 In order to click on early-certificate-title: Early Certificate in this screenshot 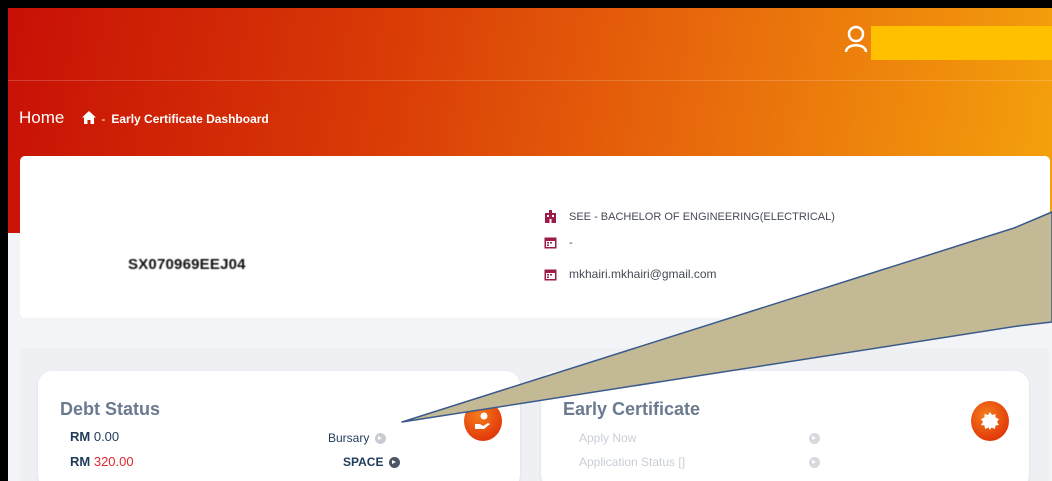, I will do `click(632, 409)`.